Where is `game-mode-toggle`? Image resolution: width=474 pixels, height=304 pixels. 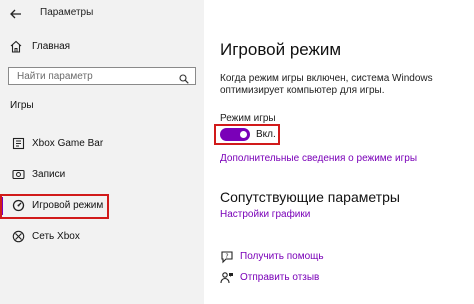 game-mode-toggle is located at coordinates (235, 134).